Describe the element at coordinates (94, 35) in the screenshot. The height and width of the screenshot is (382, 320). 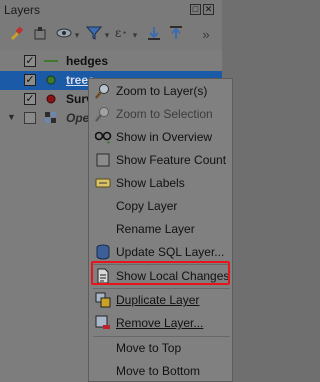
I see `filter-funnel-icon` at that location.